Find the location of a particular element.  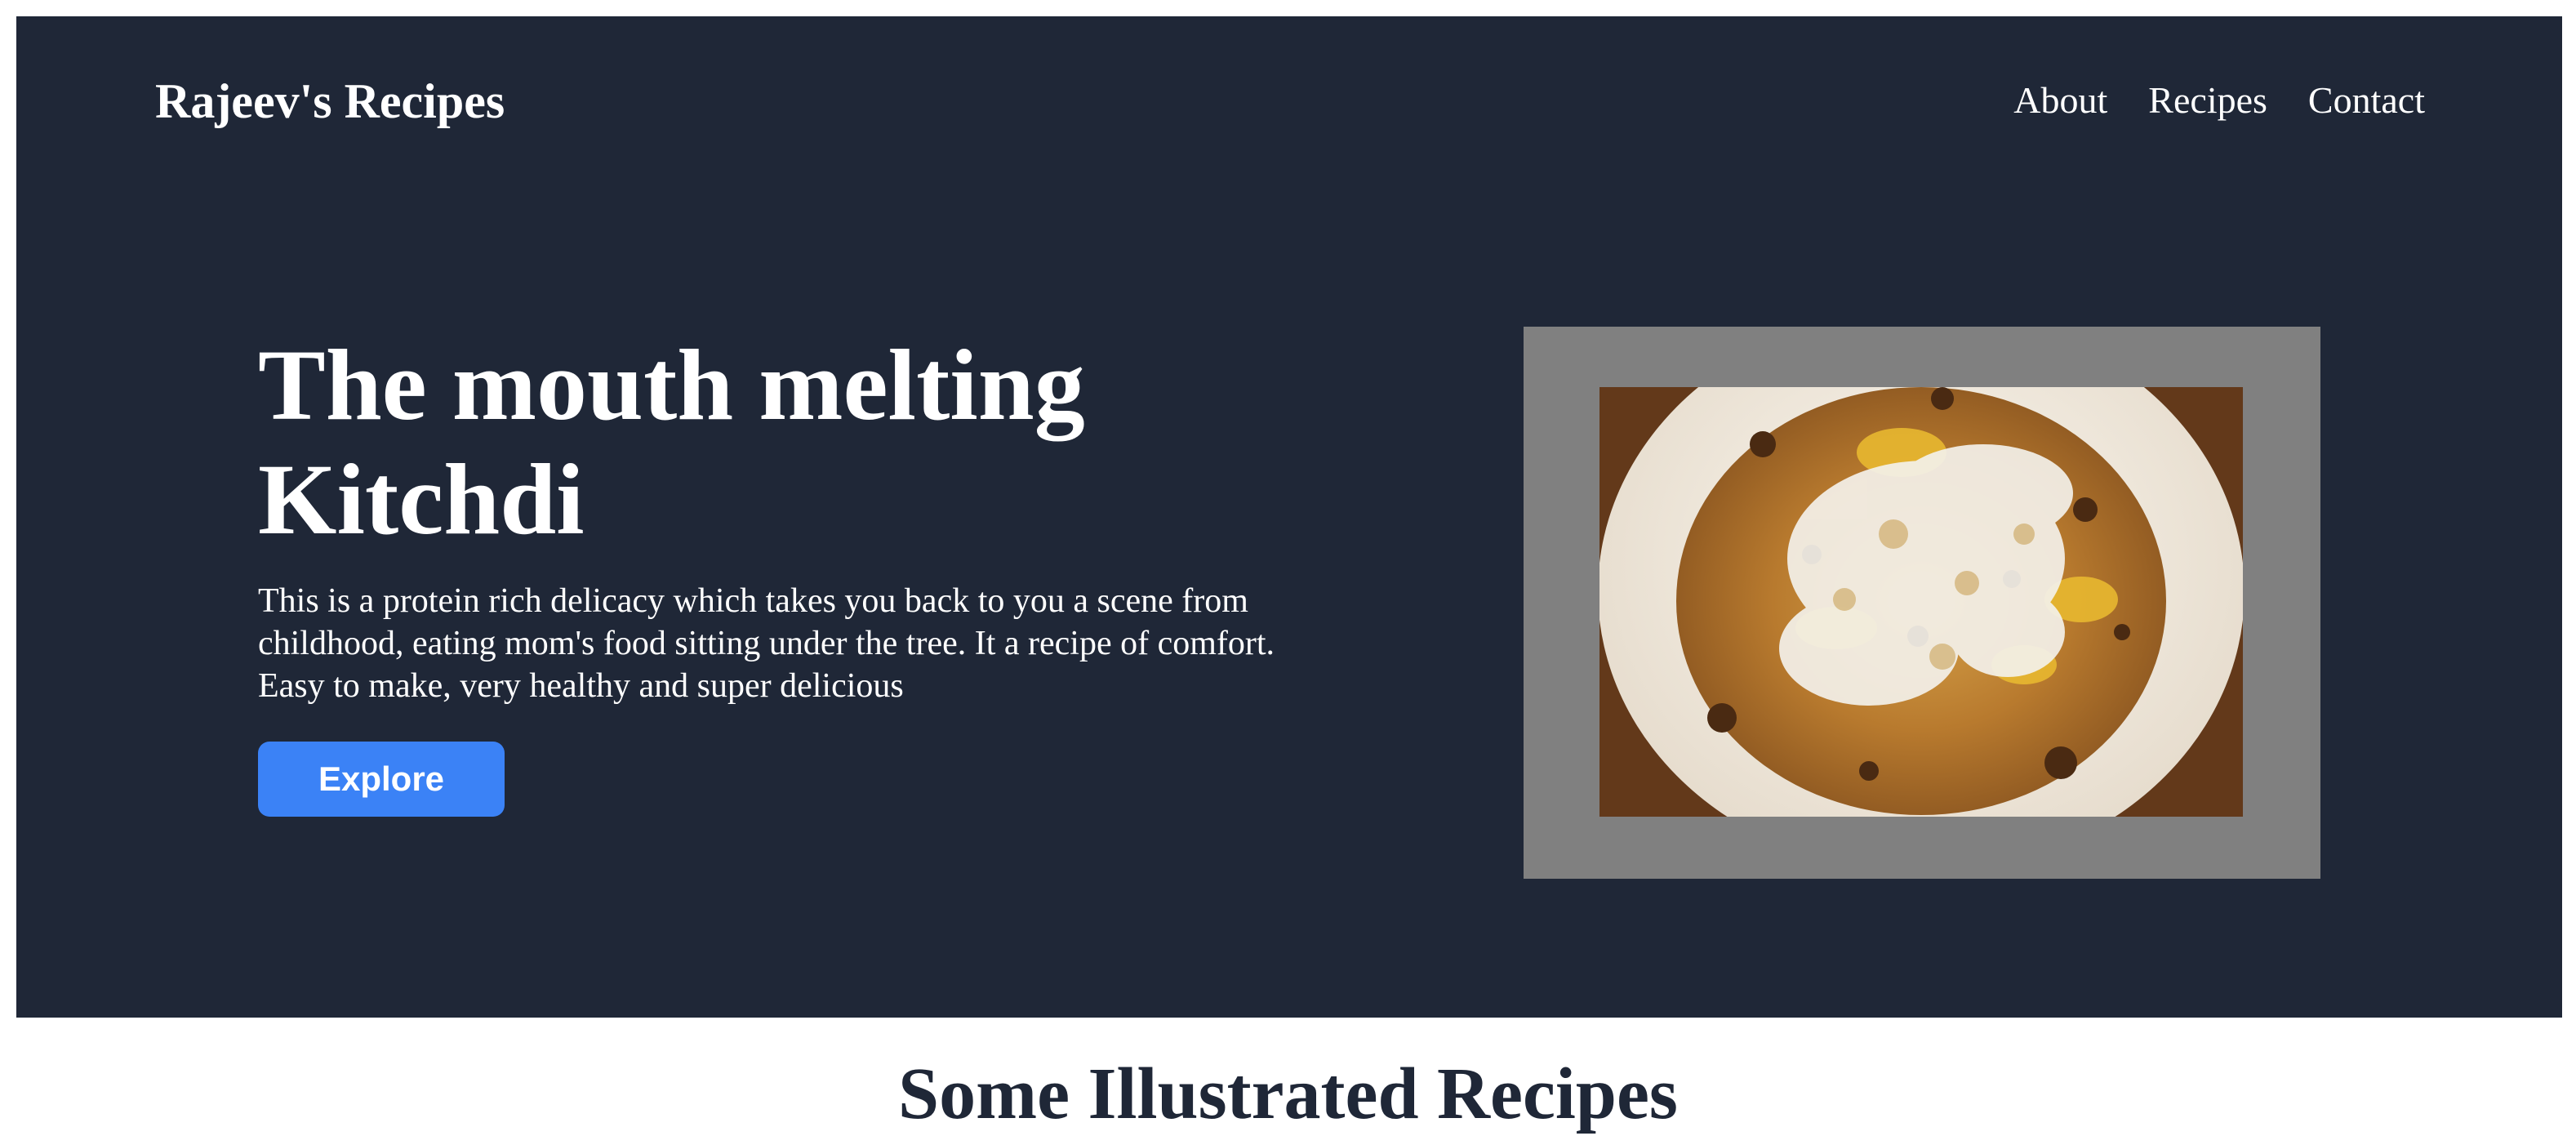

illustrated-recipes-heading: Some Illustrated Recipes is located at coordinates (1288, 1094).